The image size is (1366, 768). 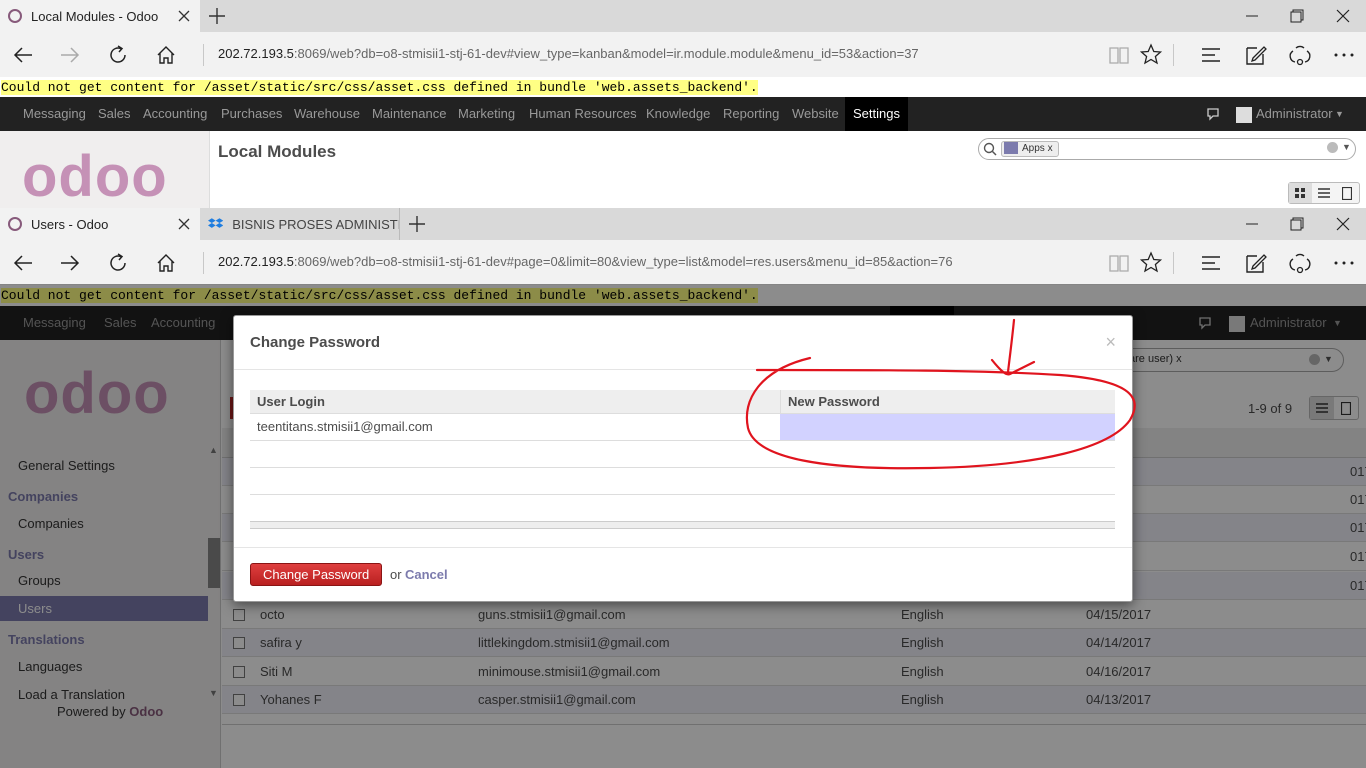 I want to click on browser-tab-users: Users - Odoo, so click(x=100, y=224).